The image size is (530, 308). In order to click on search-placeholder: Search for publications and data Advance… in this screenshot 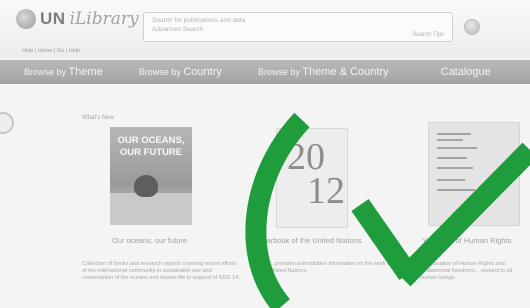, I will do `click(227, 25)`.